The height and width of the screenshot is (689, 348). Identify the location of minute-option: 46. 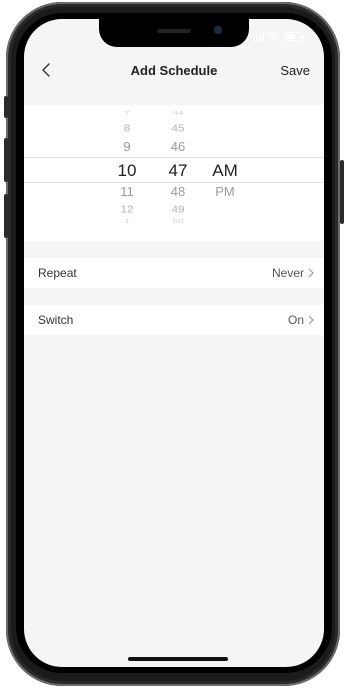
(178, 146).